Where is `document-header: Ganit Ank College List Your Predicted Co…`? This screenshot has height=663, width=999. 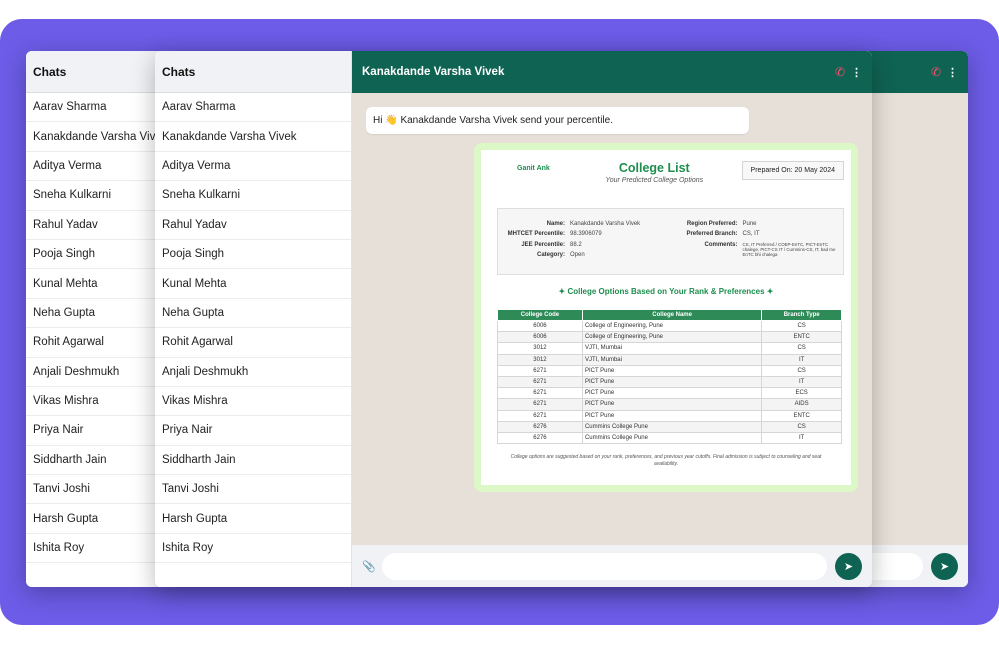 document-header: Ganit Ank College List Your Predicted Co… is located at coordinates (666, 177).